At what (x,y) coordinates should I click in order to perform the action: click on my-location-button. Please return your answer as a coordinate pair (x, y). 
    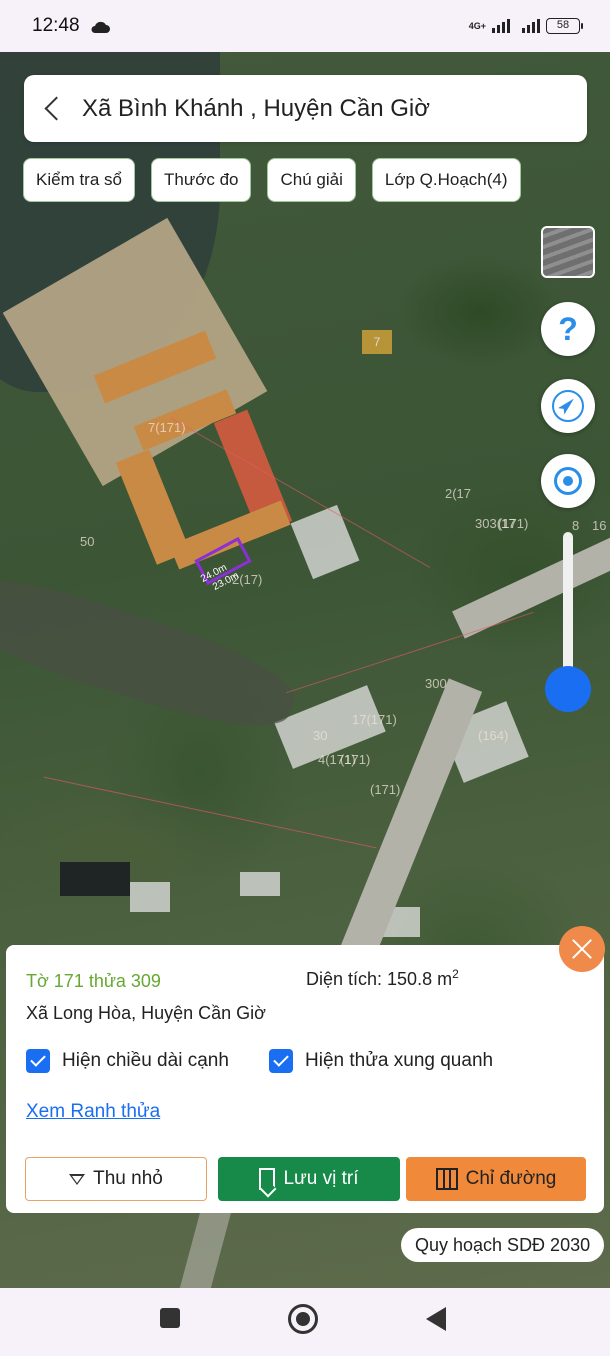
    Looking at the image, I should click on (568, 481).